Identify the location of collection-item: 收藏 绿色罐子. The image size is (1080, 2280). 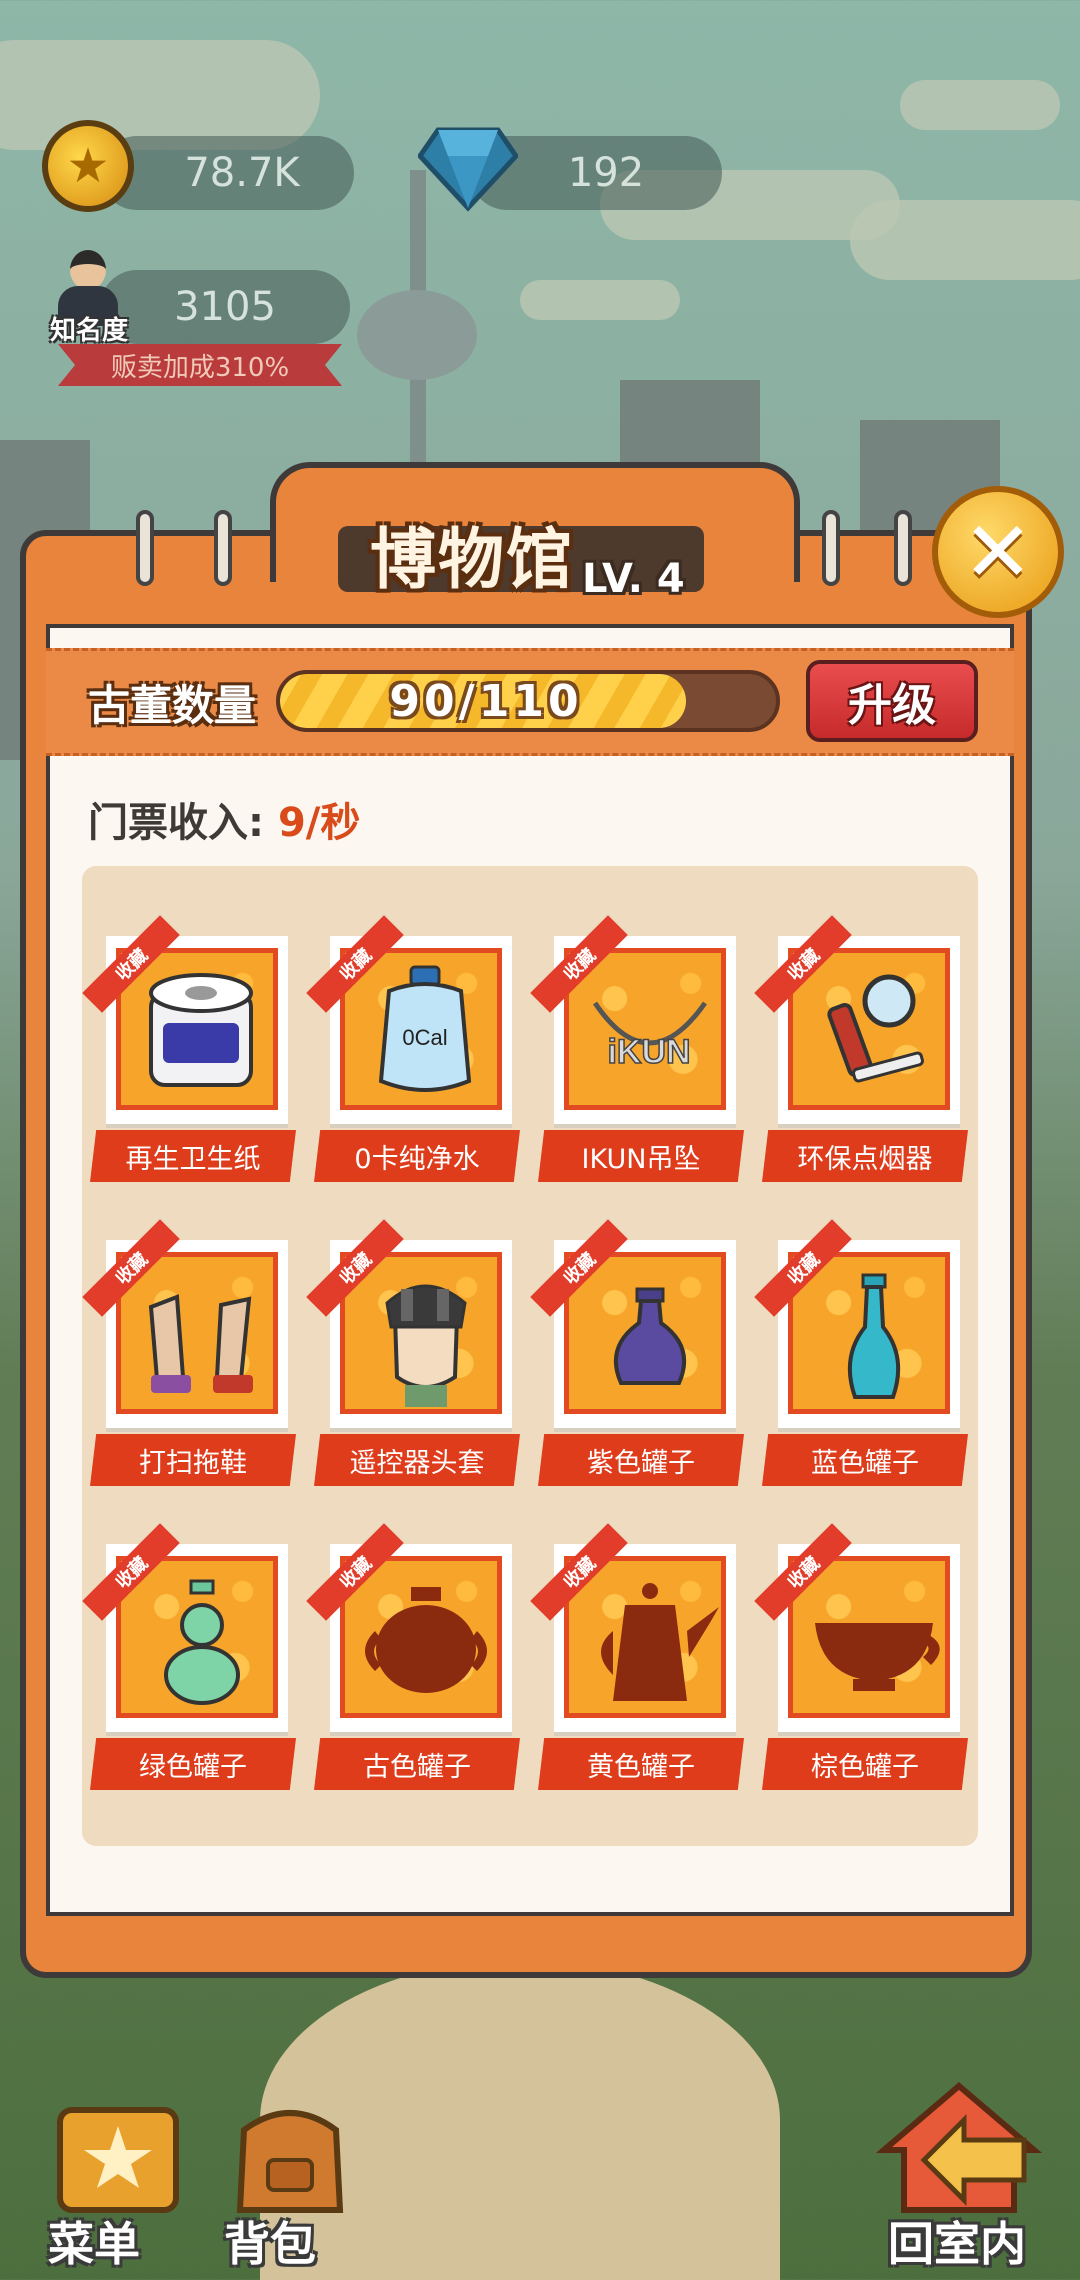
(190, 1656).